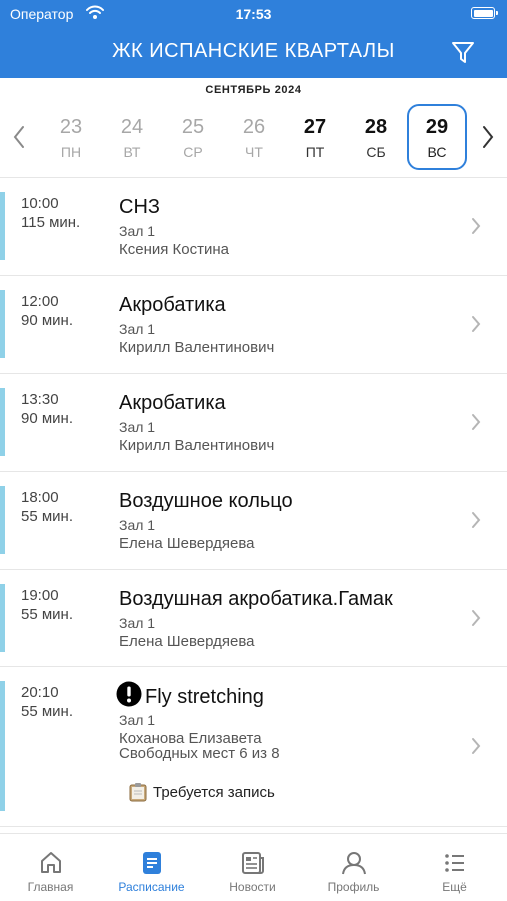 The width and height of the screenshot is (507, 901). I want to click on tab-label: Расписание, so click(151, 887).